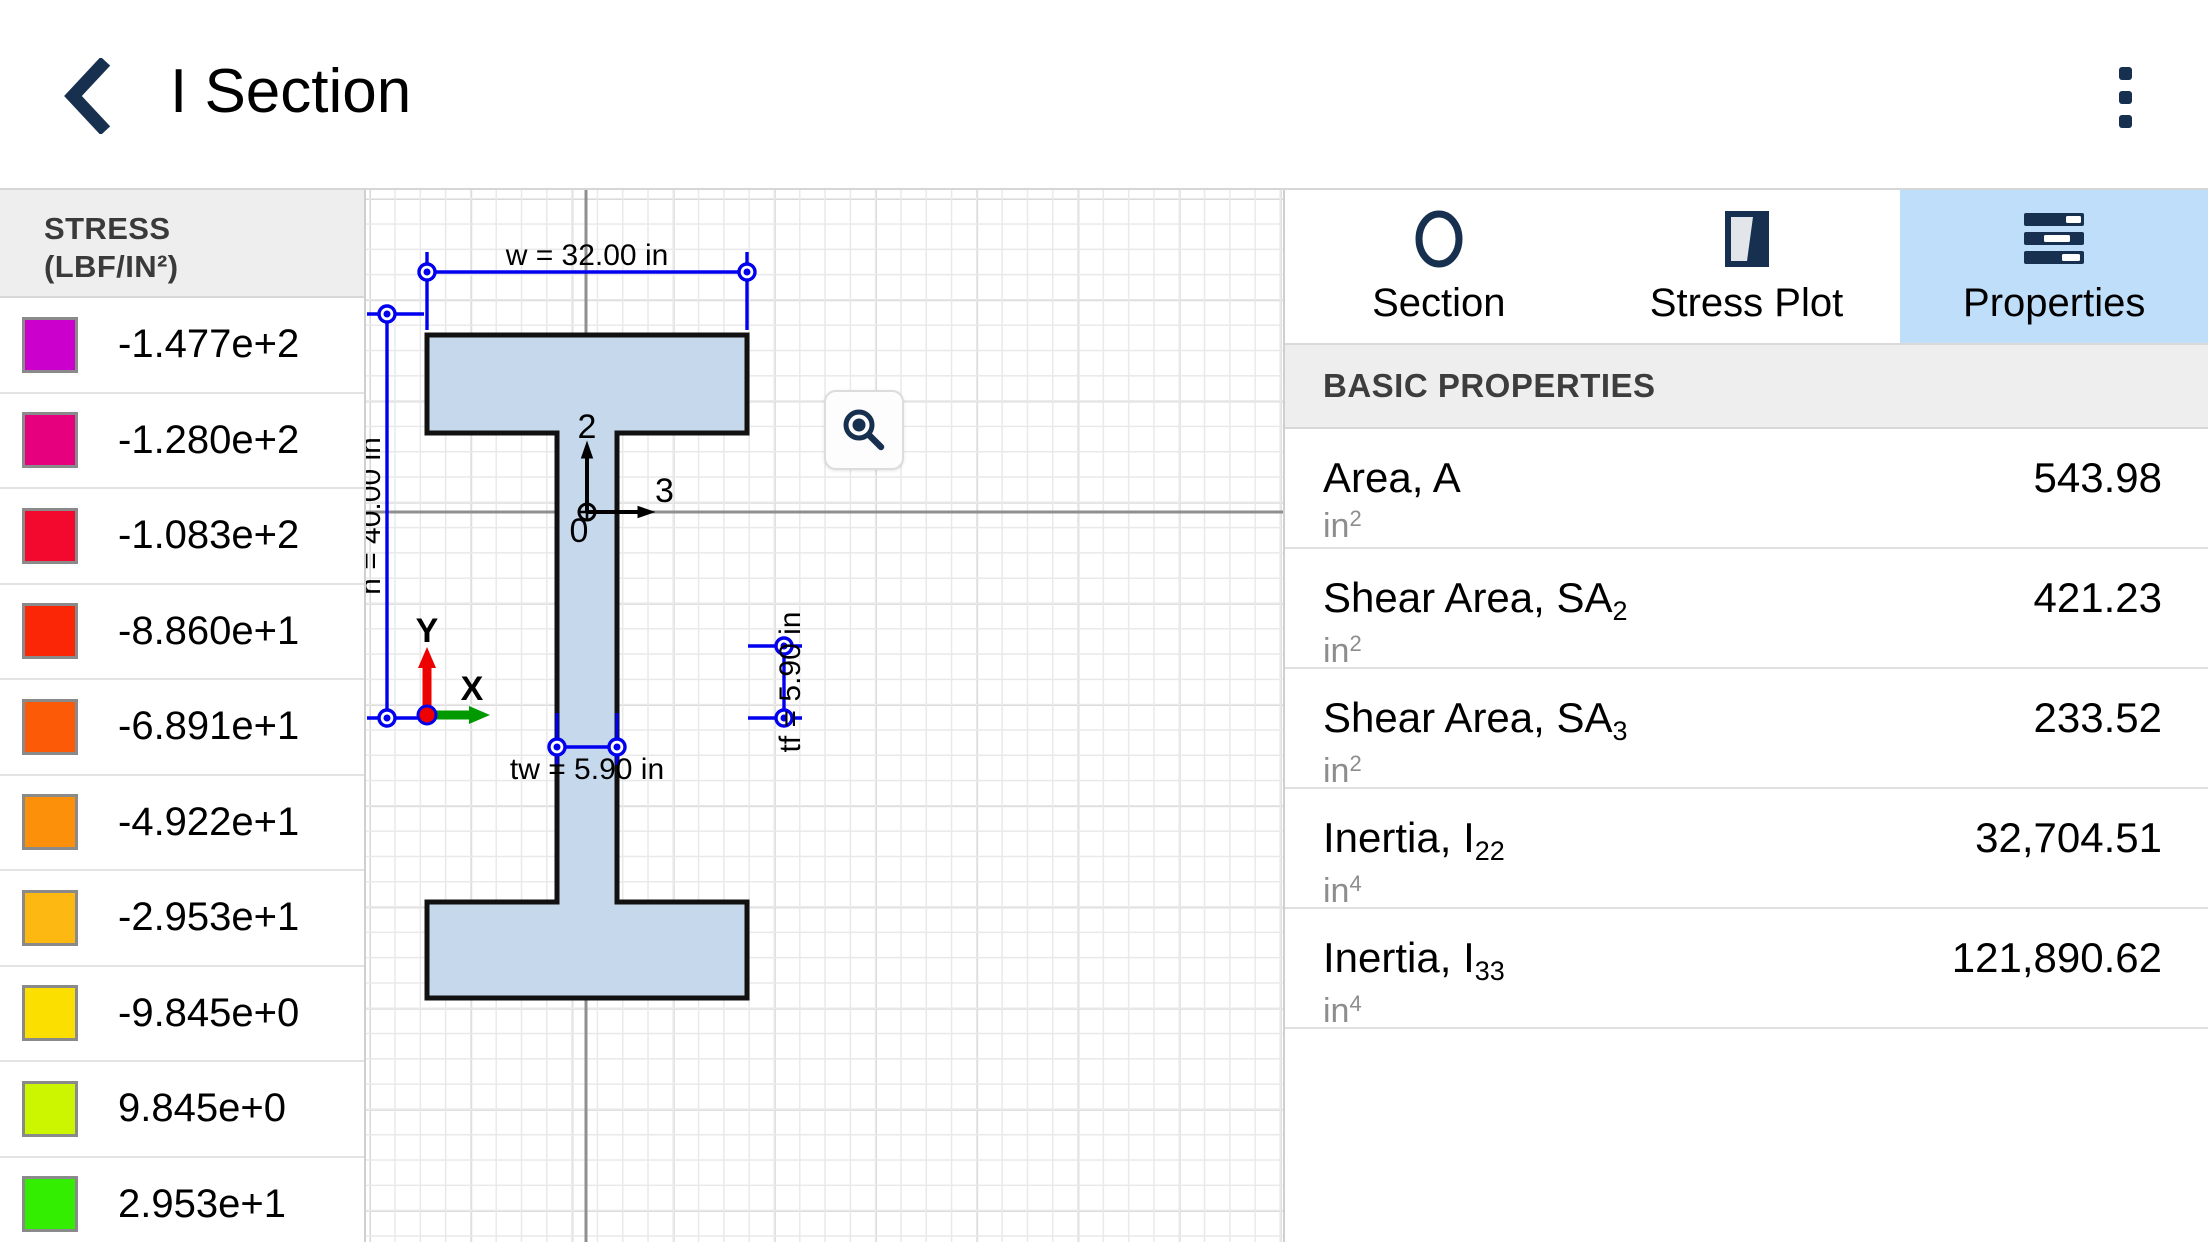  I want to click on legend-row: -6.891e+1, so click(182, 728).